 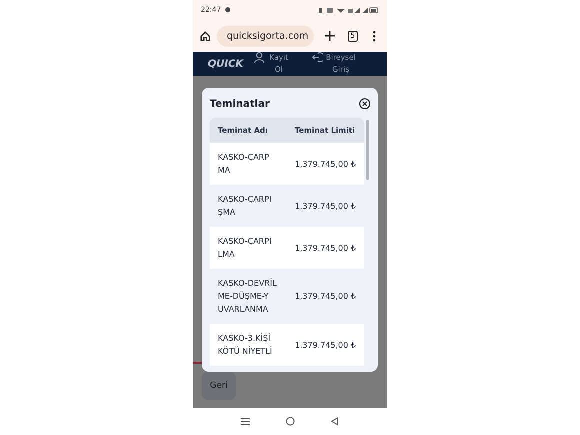 I want to click on user-icon, so click(x=259, y=57).